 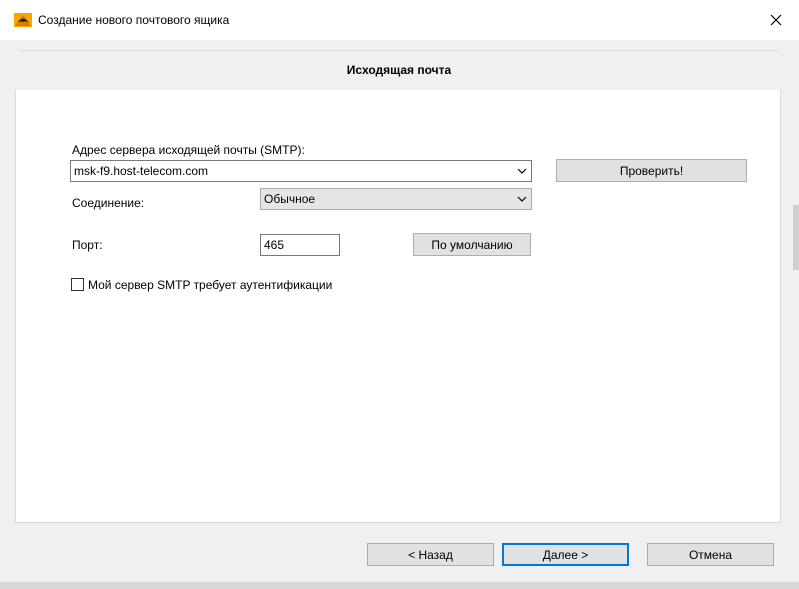 What do you see at coordinates (87, 245) in the screenshot?
I see `port-label: Порт:` at bounding box center [87, 245].